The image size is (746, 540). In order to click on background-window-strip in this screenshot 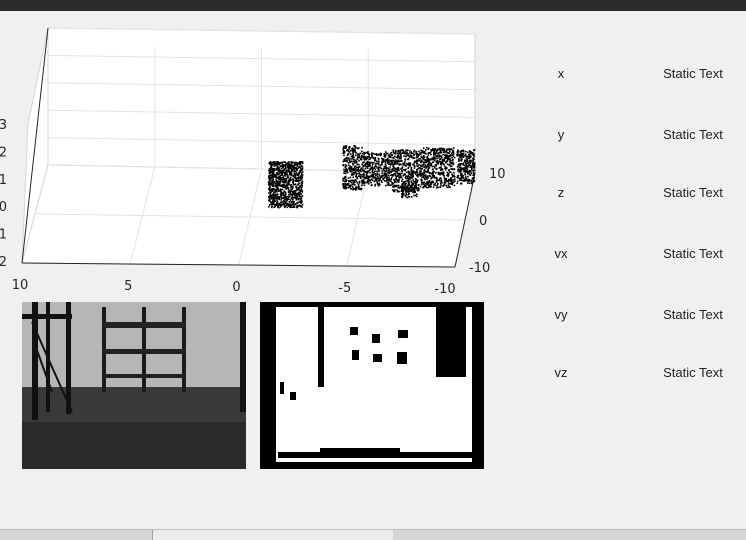, I will do `click(373, 534)`.